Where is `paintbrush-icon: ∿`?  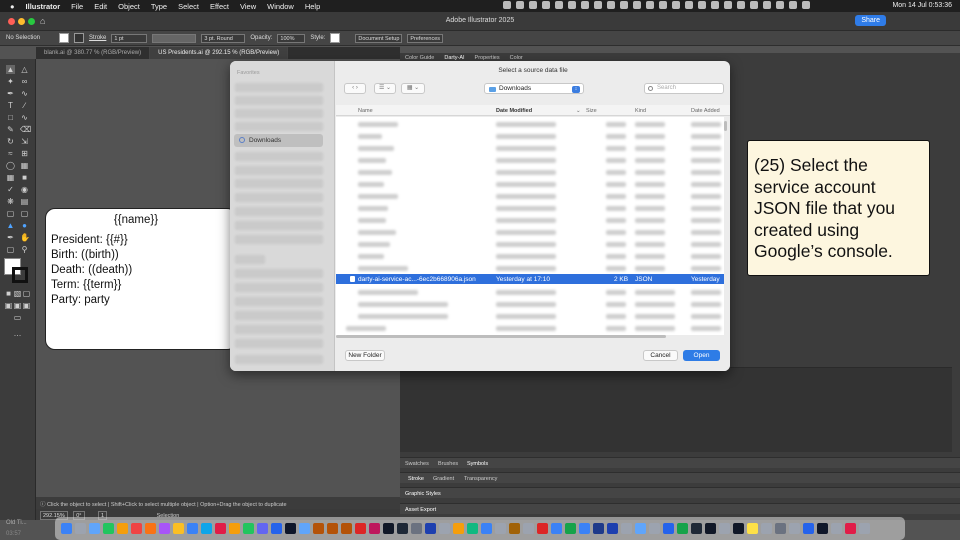
paintbrush-icon: ∿ is located at coordinates (24, 117).